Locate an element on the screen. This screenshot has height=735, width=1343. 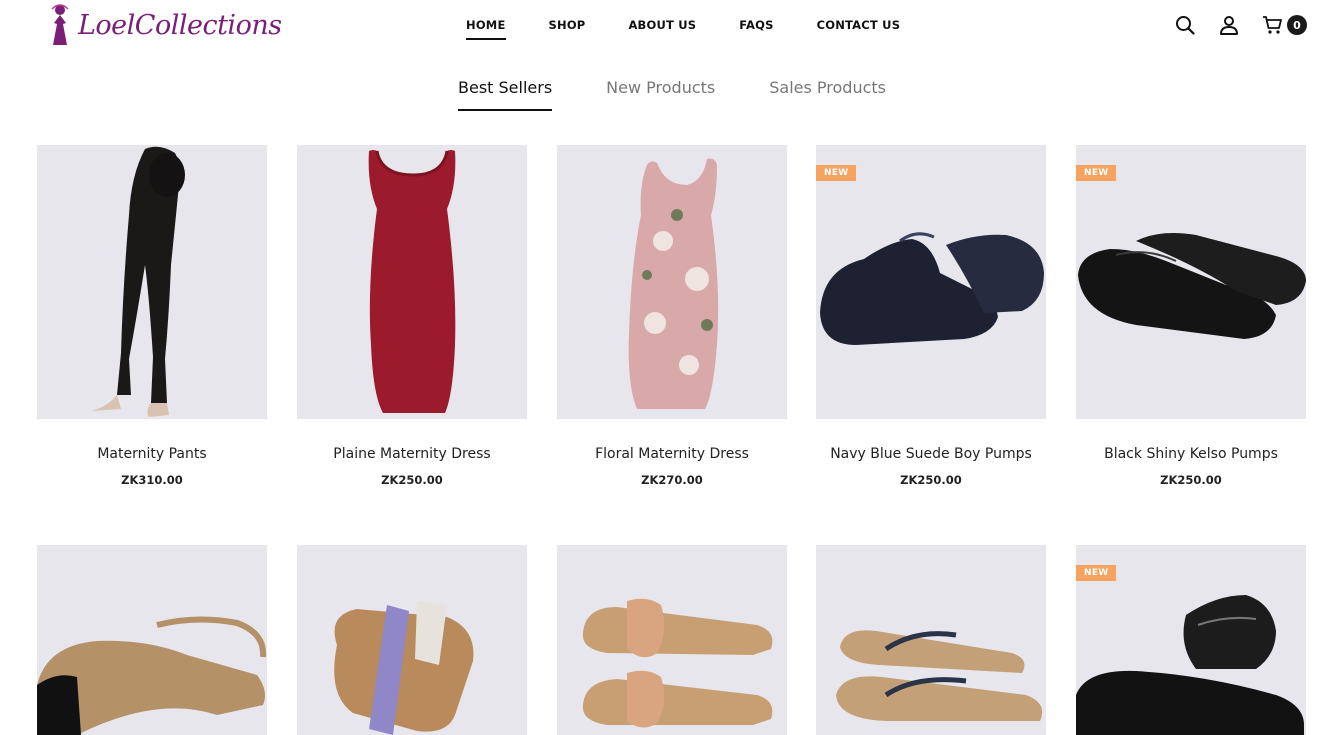
search-icon is located at coordinates (1185, 25).